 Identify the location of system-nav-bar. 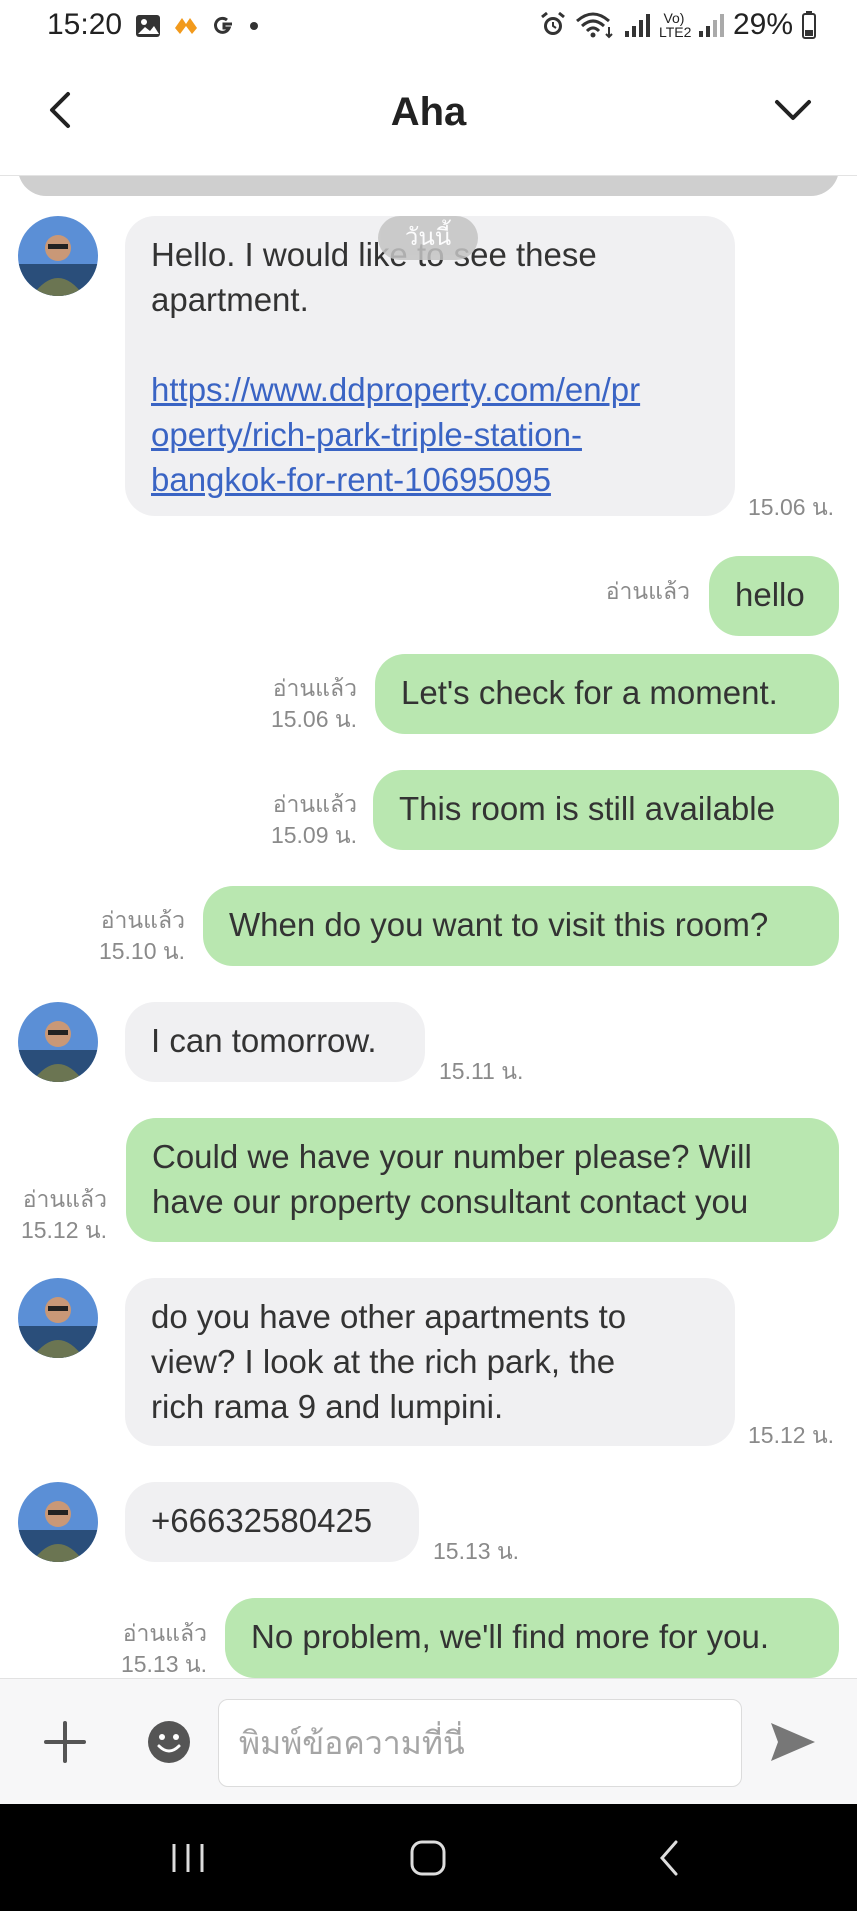
(428, 1857).